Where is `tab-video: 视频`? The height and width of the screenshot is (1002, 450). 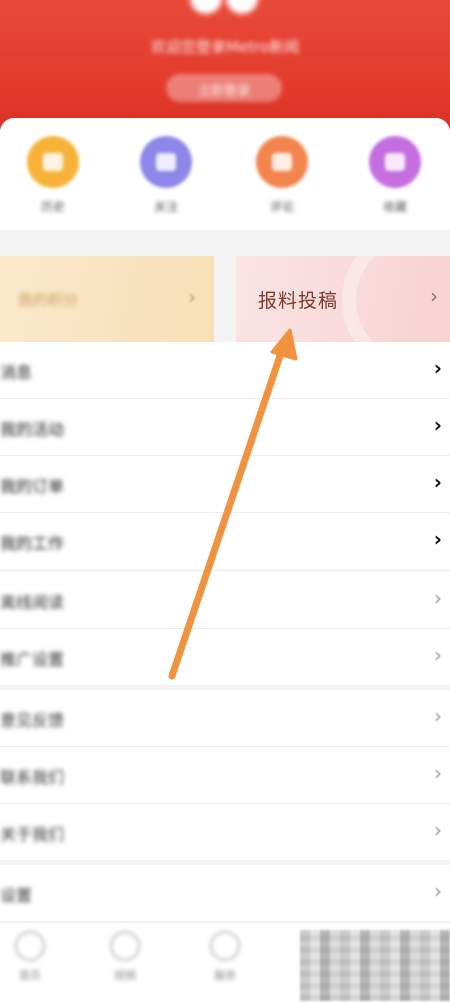
tab-video: 视频 is located at coordinates (125, 957).